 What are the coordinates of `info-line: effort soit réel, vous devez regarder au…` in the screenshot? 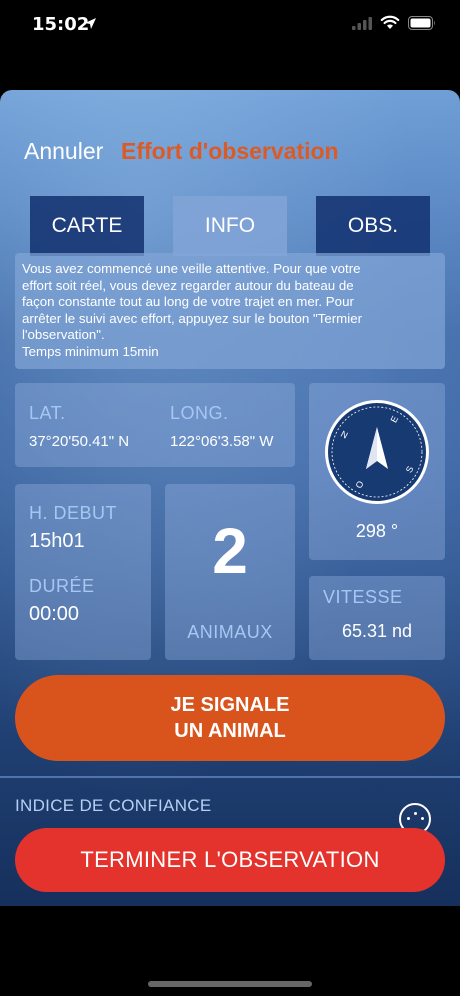 It's located at (188, 285).